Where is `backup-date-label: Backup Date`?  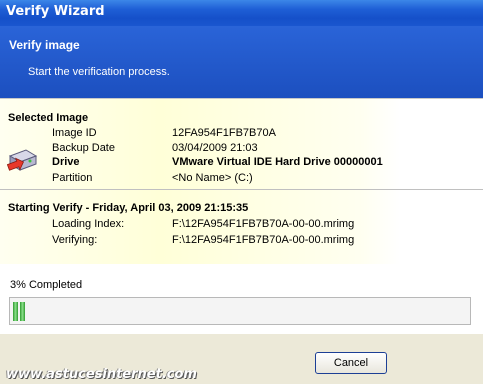 backup-date-label: Backup Date is located at coordinates (83, 148).